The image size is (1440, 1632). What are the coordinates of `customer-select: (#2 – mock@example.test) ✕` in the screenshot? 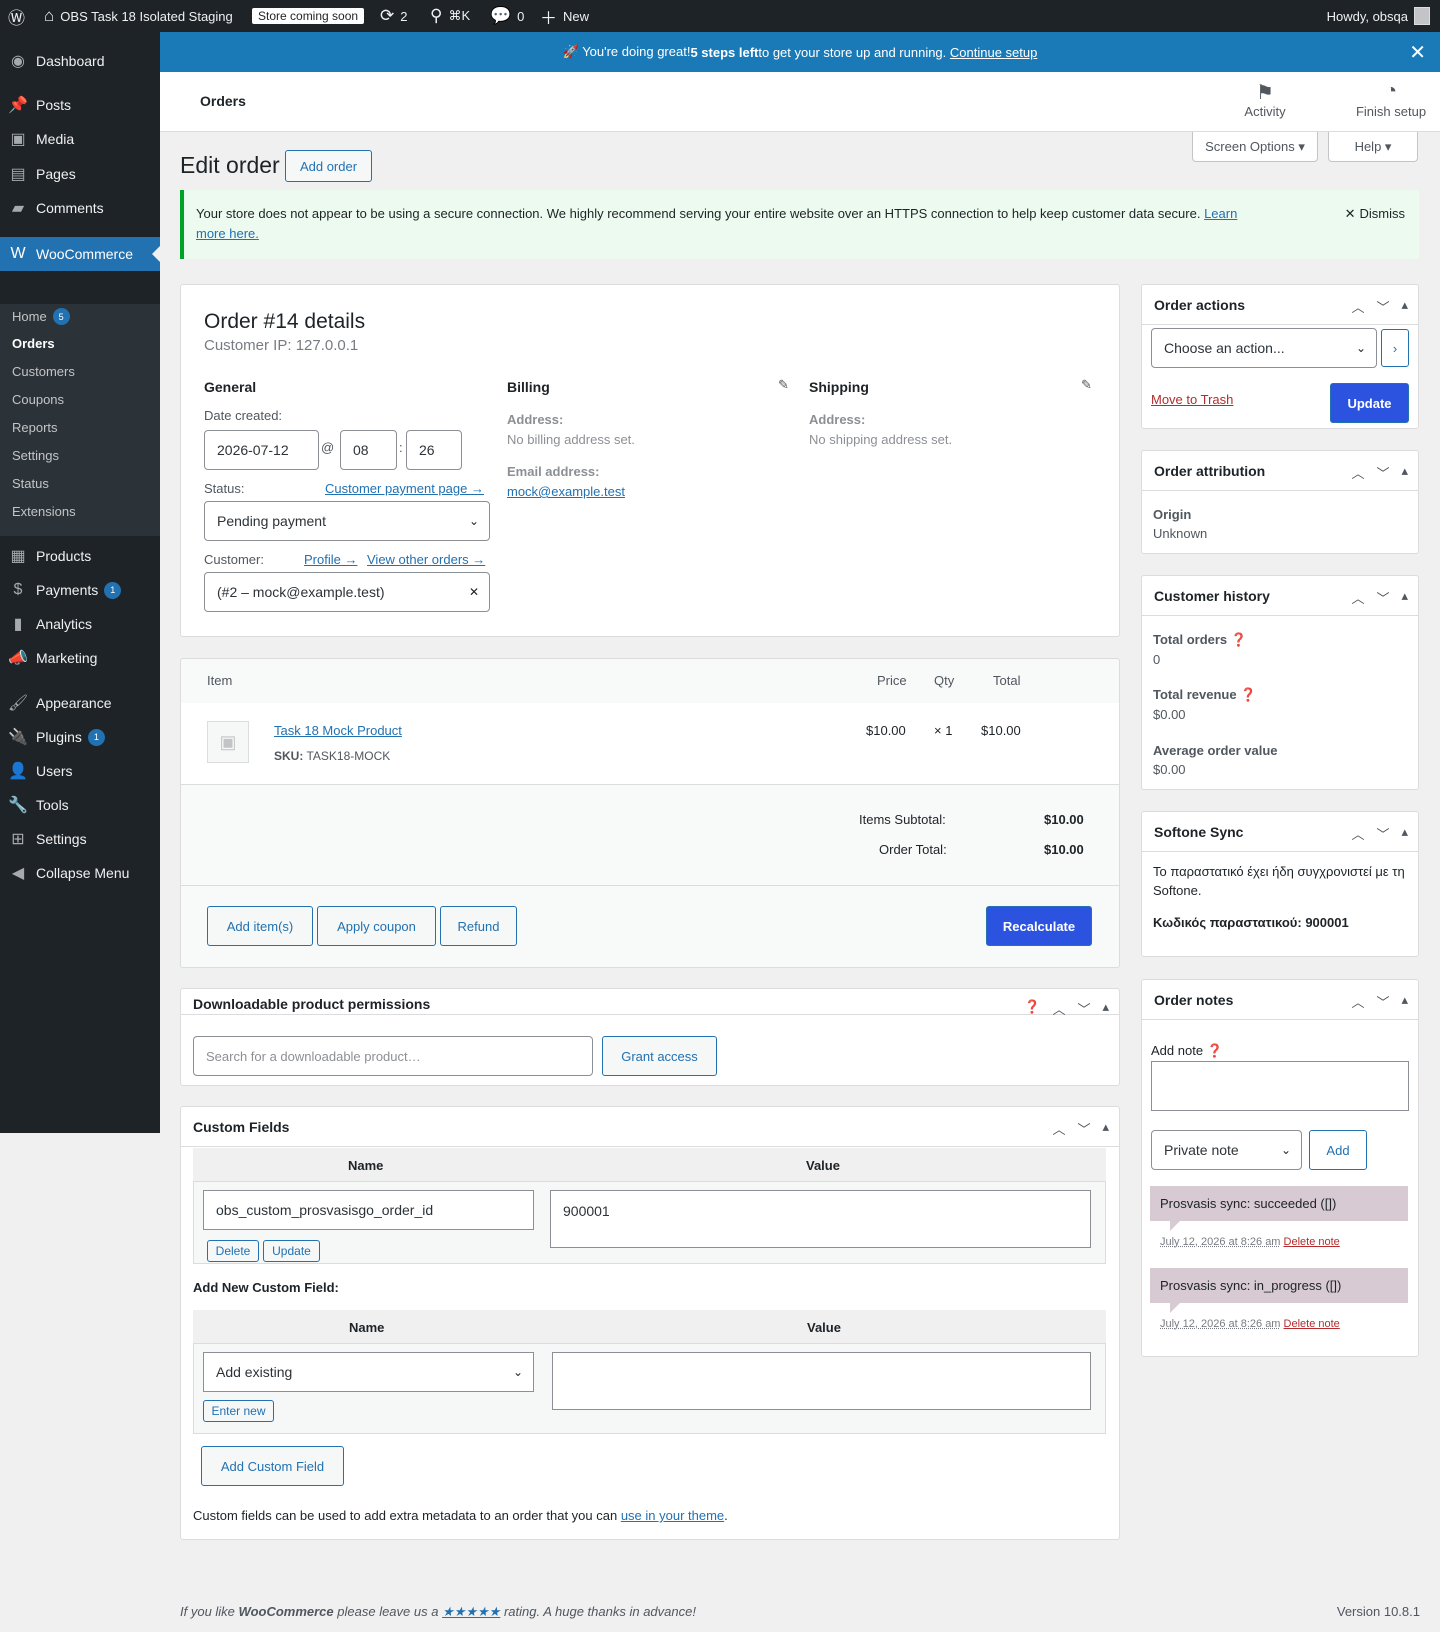 It's located at (347, 592).